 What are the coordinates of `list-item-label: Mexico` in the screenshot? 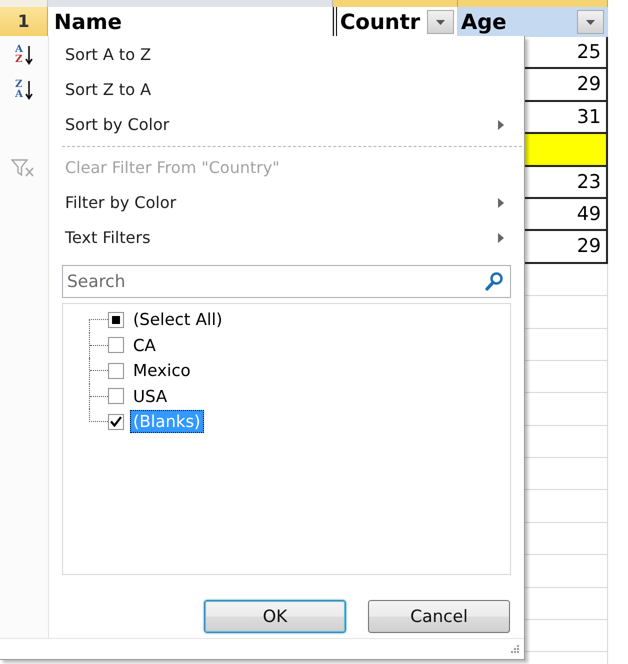 It's located at (162, 370).